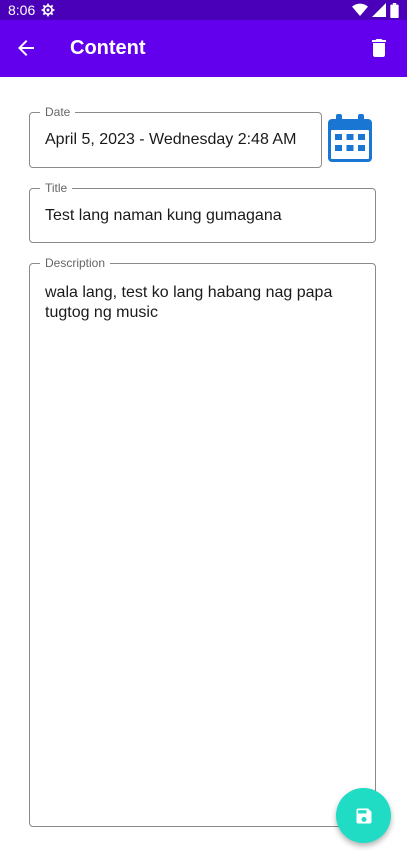 Image resolution: width=407 pixels, height=858 pixels. What do you see at coordinates (48, 10) in the screenshot?
I see `gear-icon` at bounding box center [48, 10].